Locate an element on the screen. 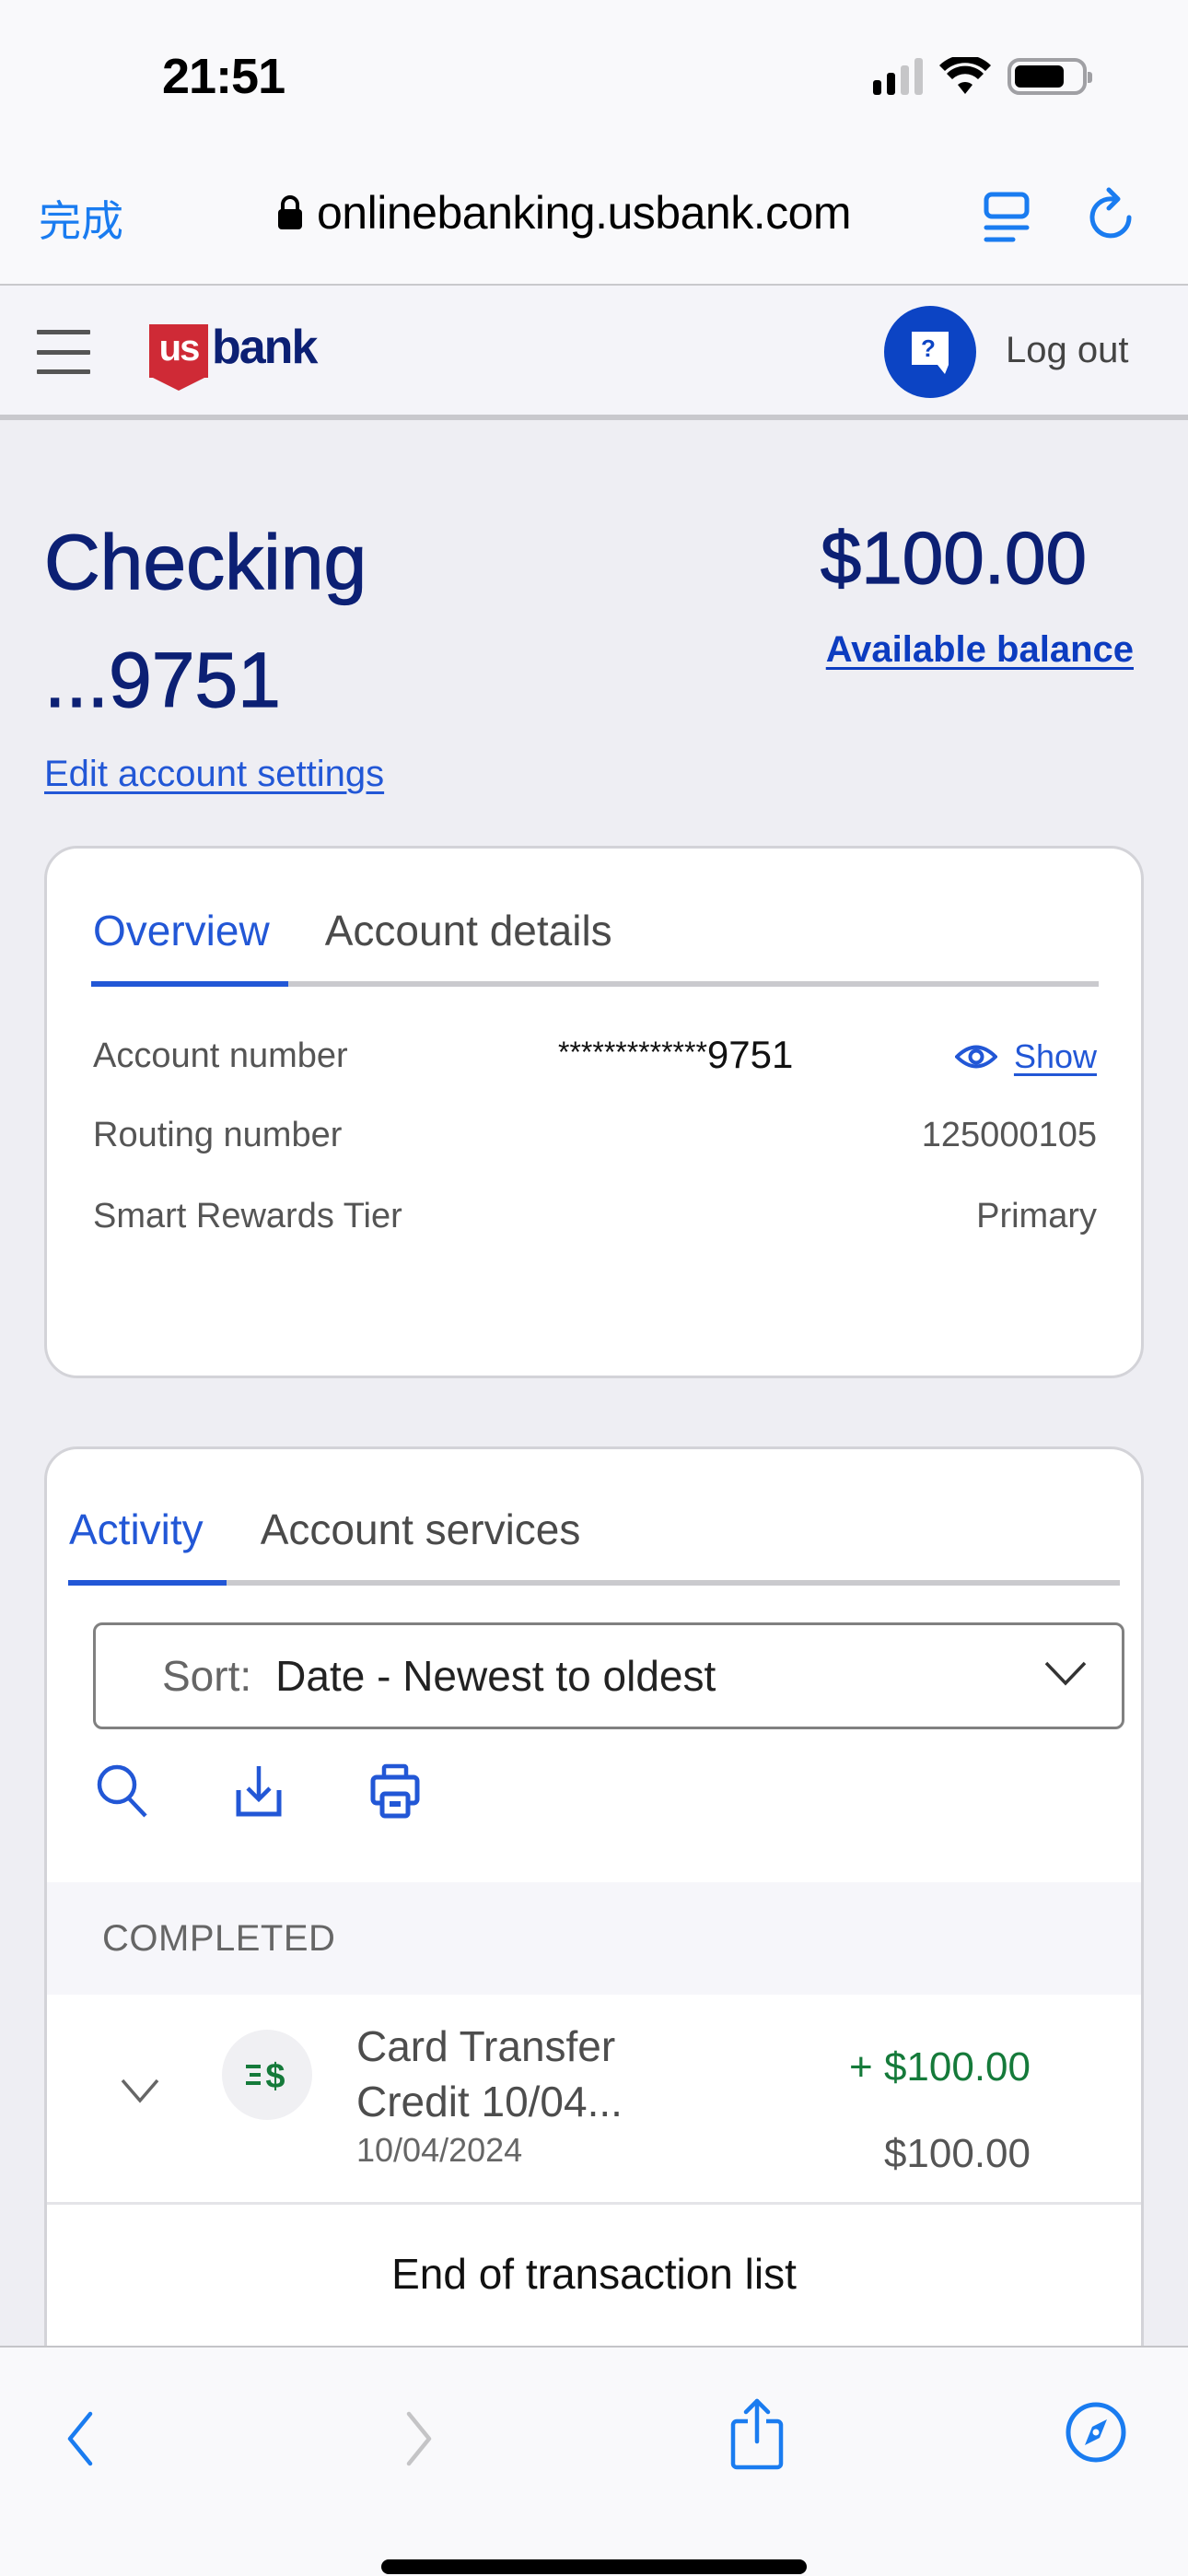 Image resolution: width=1188 pixels, height=2576 pixels. battery-icon is located at coordinates (1049, 76).